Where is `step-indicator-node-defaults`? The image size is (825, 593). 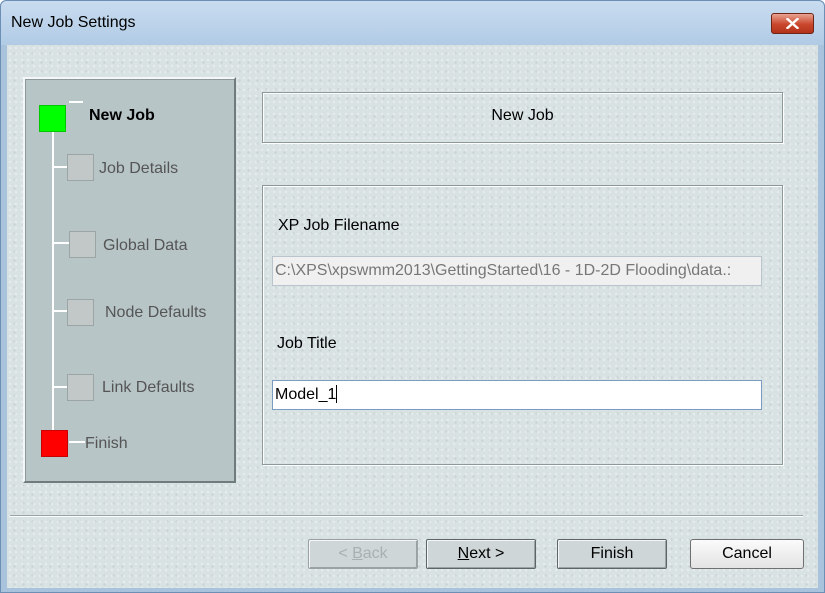
step-indicator-node-defaults is located at coordinates (80, 312).